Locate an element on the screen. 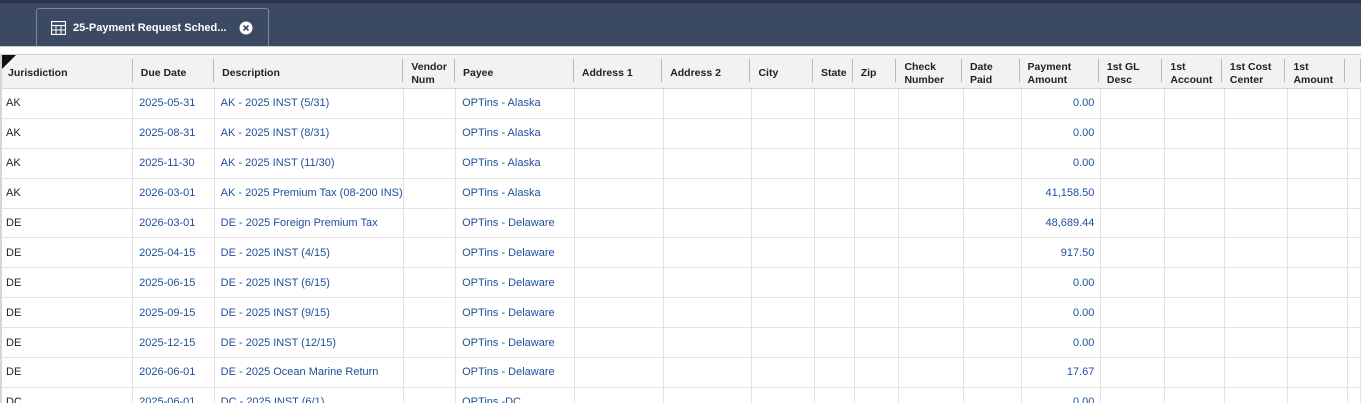 The height and width of the screenshot is (403, 1361). column-header-zip: Zip is located at coordinates (875, 71).